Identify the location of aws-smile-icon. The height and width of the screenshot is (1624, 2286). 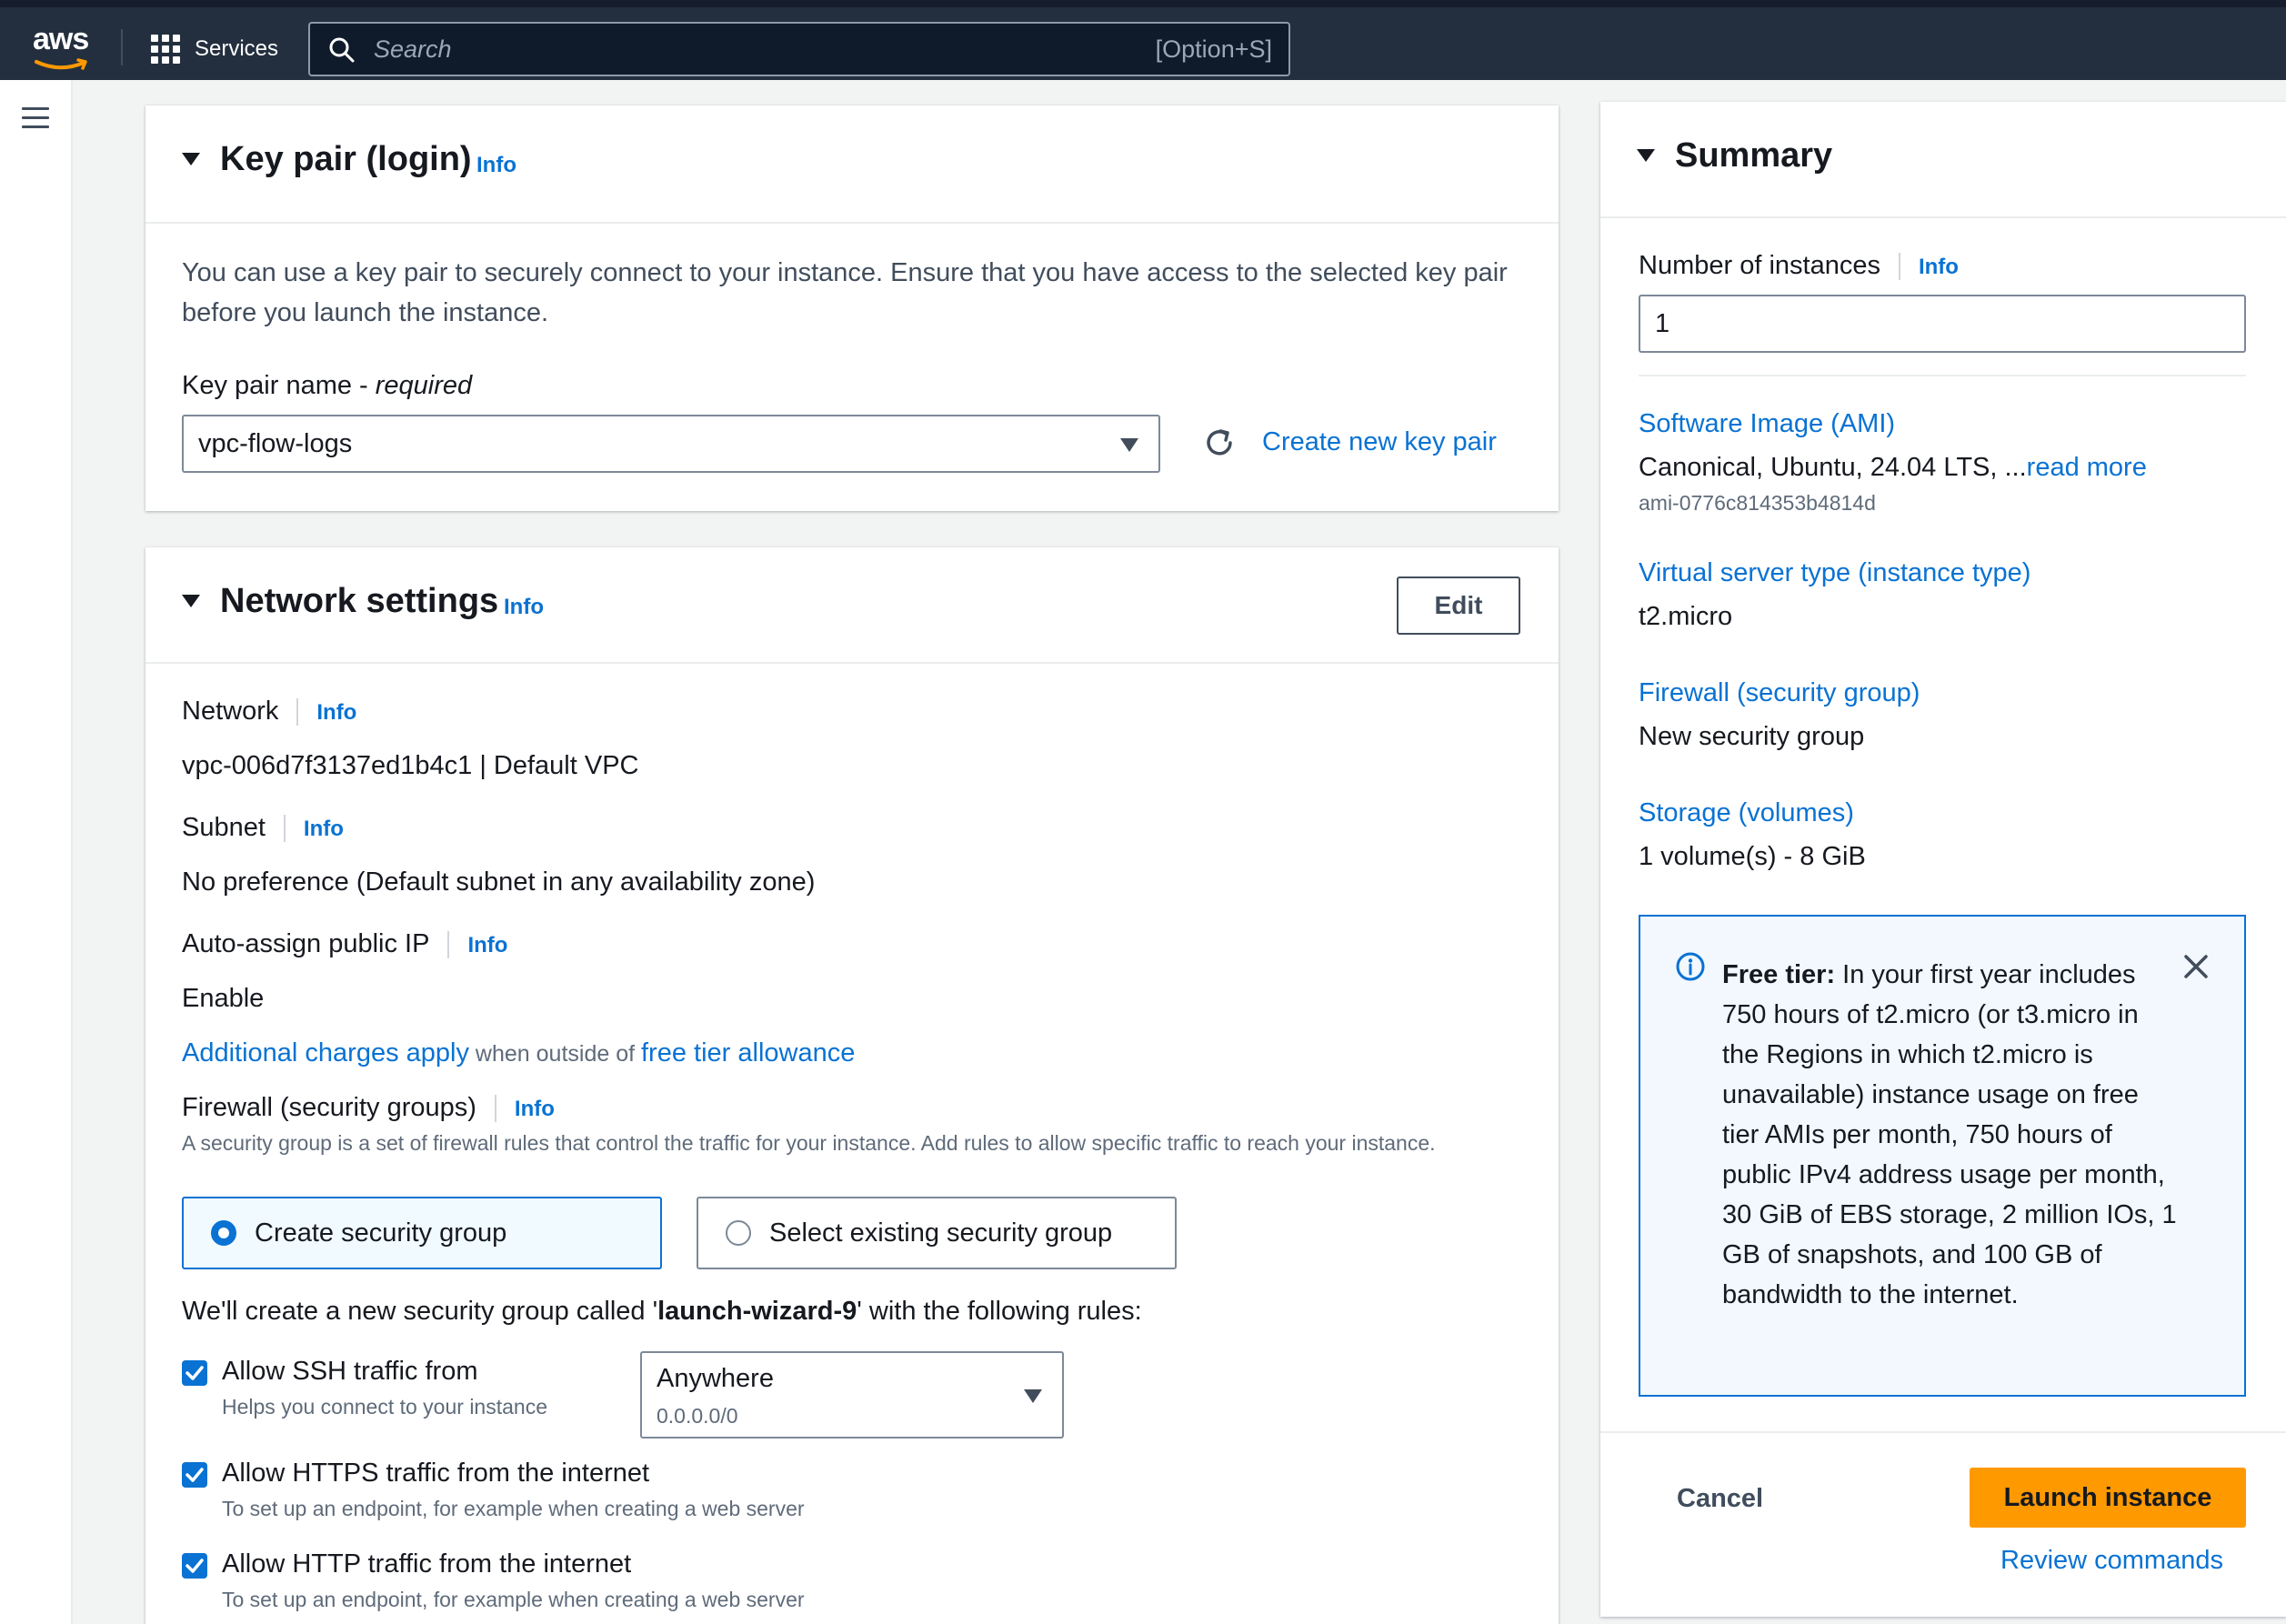
(61, 64).